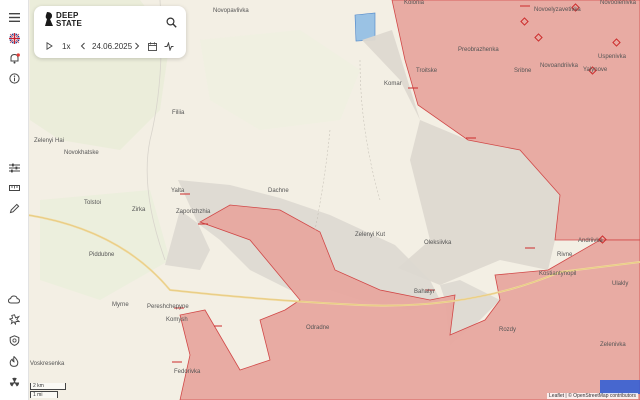  What do you see at coordinates (81, 153) in the screenshot?
I see `place-label: Novokhatske` at bounding box center [81, 153].